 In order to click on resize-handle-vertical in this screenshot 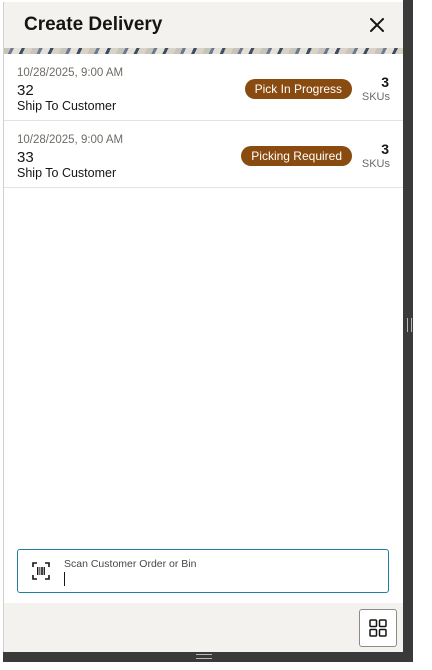, I will do `click(409, 325)`.